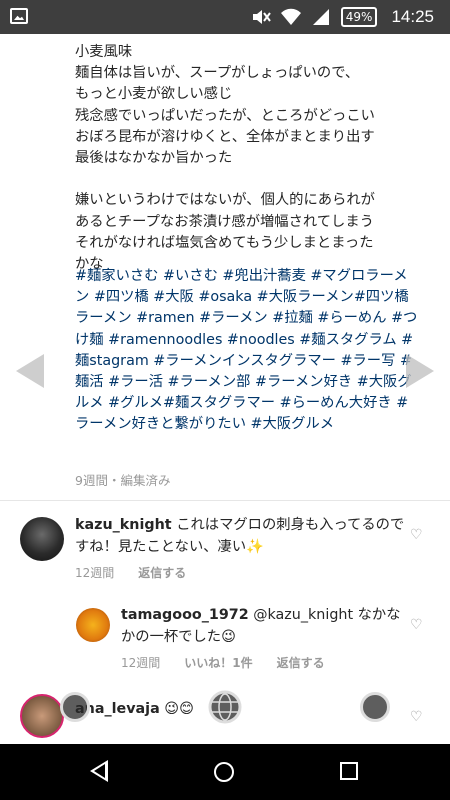 The width and height of the screenshot is (450, 800). Describe the element at coordinates (75, 707) in the screenshot. I see `rotate-left-icon` at that location.